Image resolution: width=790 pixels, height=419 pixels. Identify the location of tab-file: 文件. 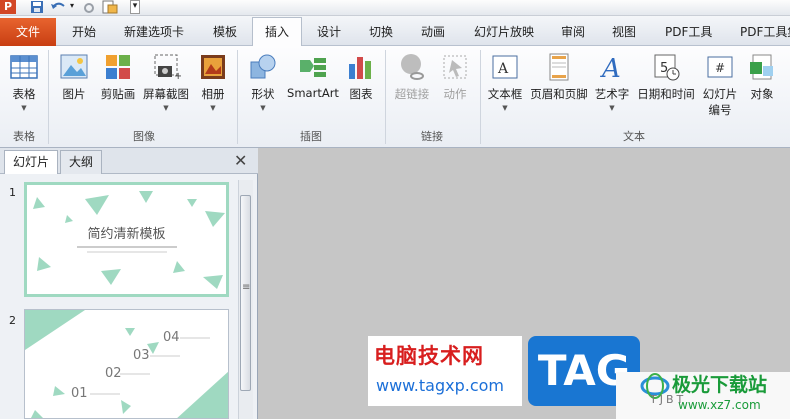
(28, 32).